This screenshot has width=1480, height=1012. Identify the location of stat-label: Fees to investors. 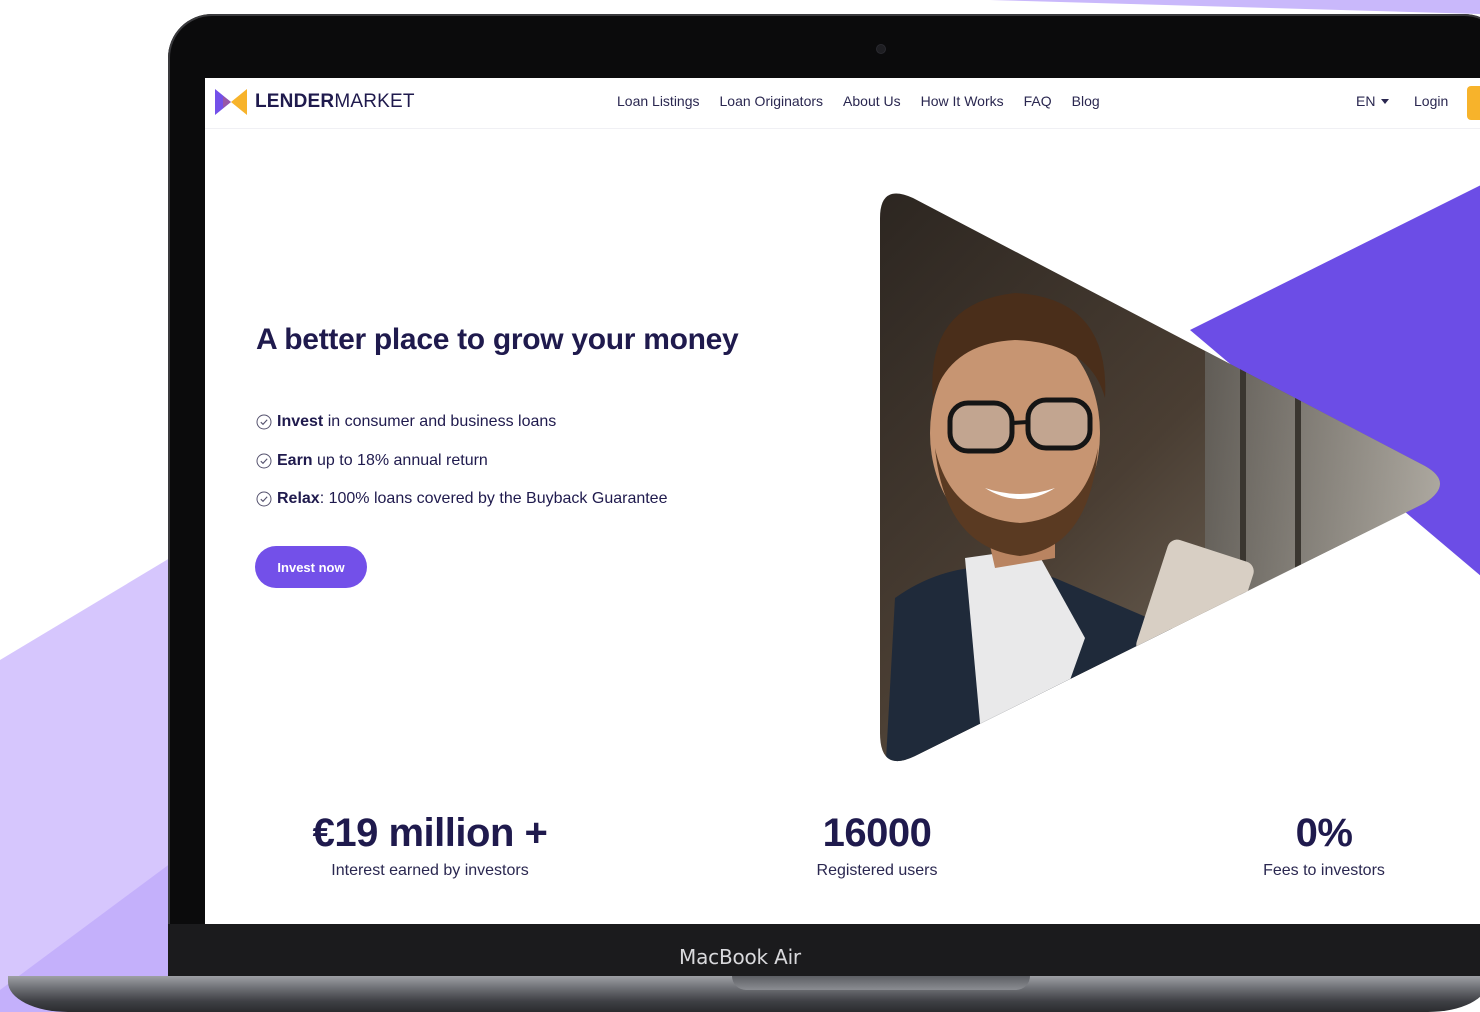
(1324, 870).